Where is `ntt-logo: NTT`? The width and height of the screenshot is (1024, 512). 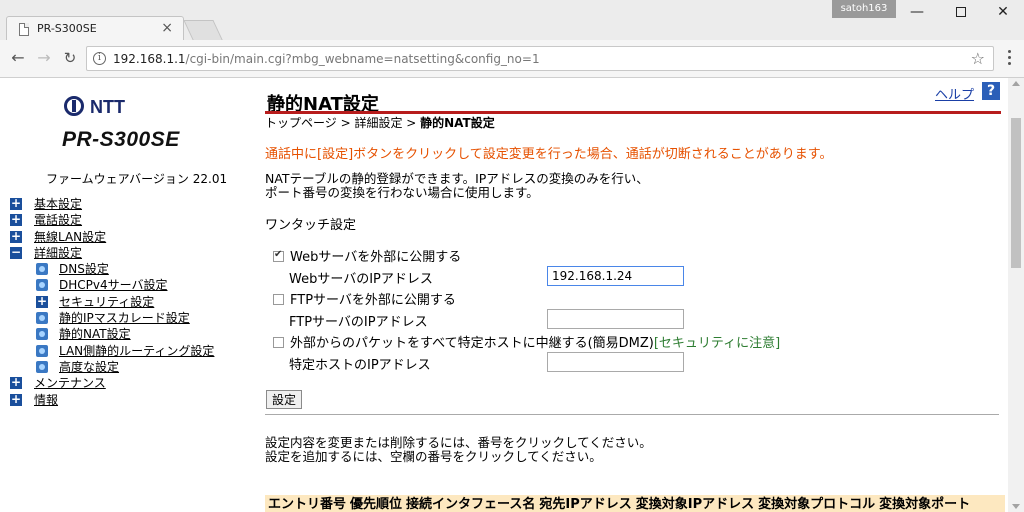 ntt-logo: NTT is located at coordinates (94, 107).